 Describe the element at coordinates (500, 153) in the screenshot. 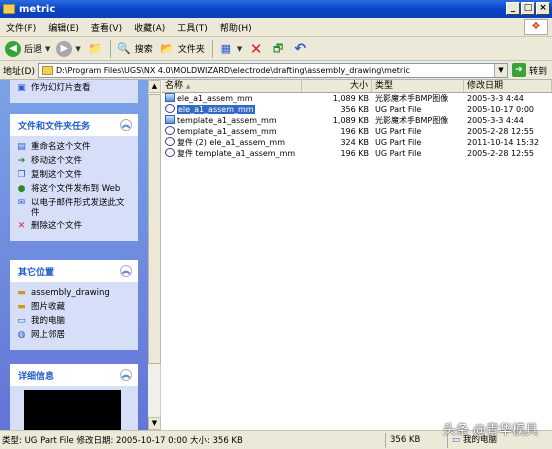

I see `file-date: 2005-2-28 12:55` at that location.